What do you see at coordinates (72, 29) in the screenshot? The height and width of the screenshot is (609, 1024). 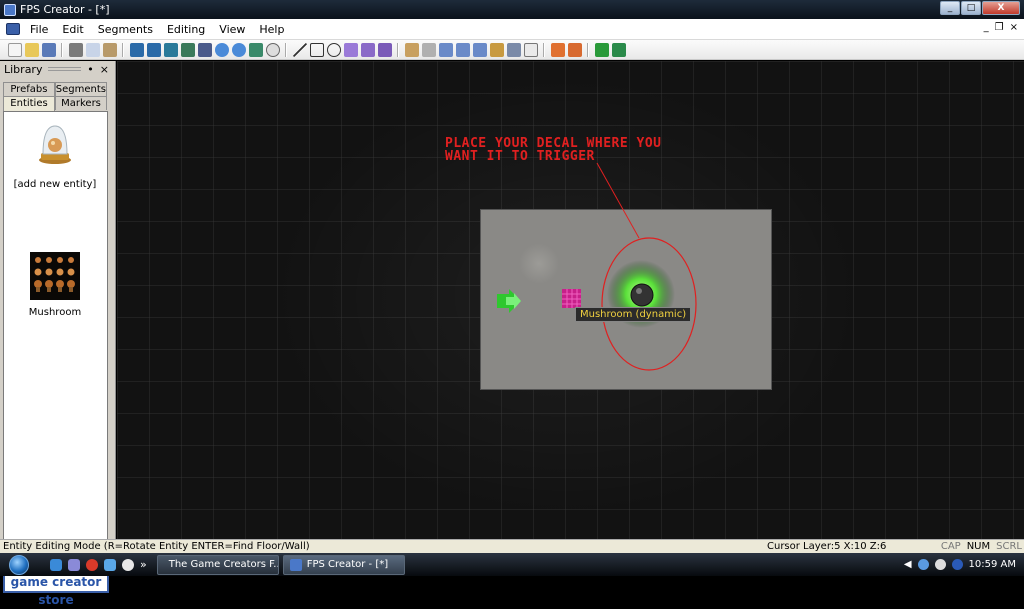 I see `menu-edit: Edit` at bounding box center [72, 29].